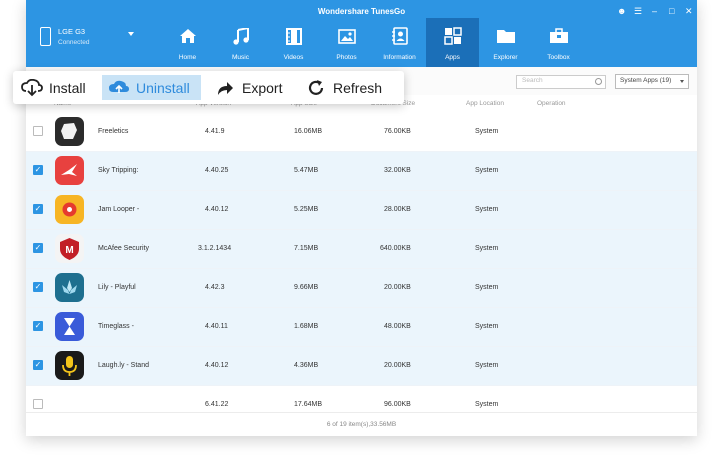  What do you see at coordinates (294, 36) in the screenshot?
I see `video-icon` at bounding box center [294, 36].